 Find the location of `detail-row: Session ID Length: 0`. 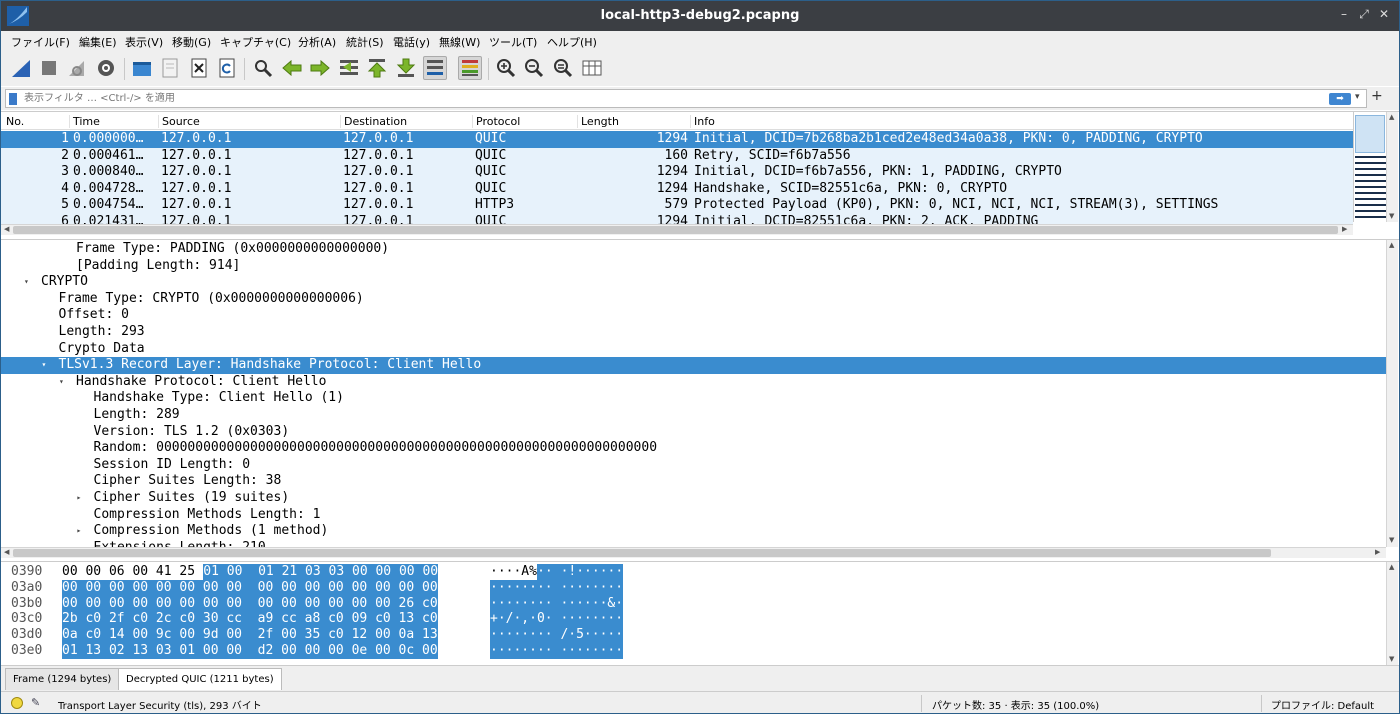

detail-row: Session ID Length: 0 is located at coordinates (693, 465).